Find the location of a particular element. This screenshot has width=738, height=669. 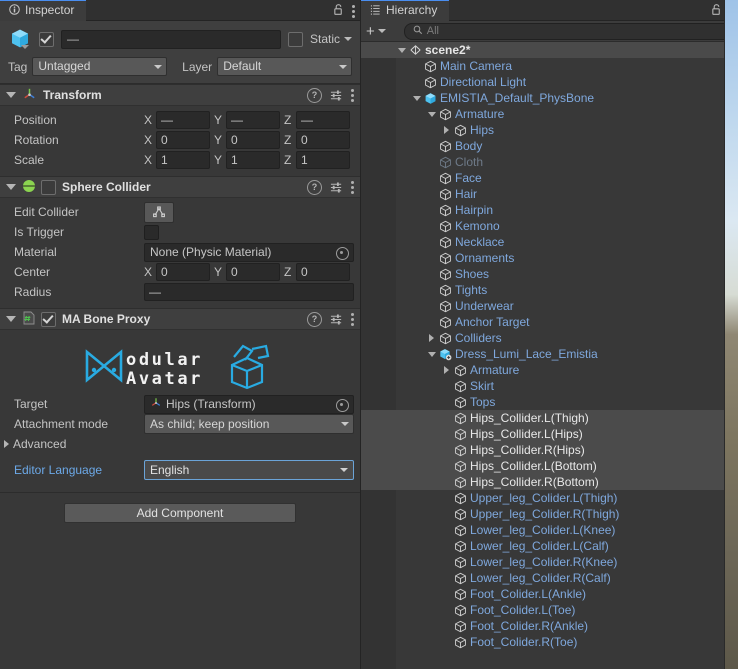

material-object-field: None (Physic Material) is located at coordinates (249, 252).